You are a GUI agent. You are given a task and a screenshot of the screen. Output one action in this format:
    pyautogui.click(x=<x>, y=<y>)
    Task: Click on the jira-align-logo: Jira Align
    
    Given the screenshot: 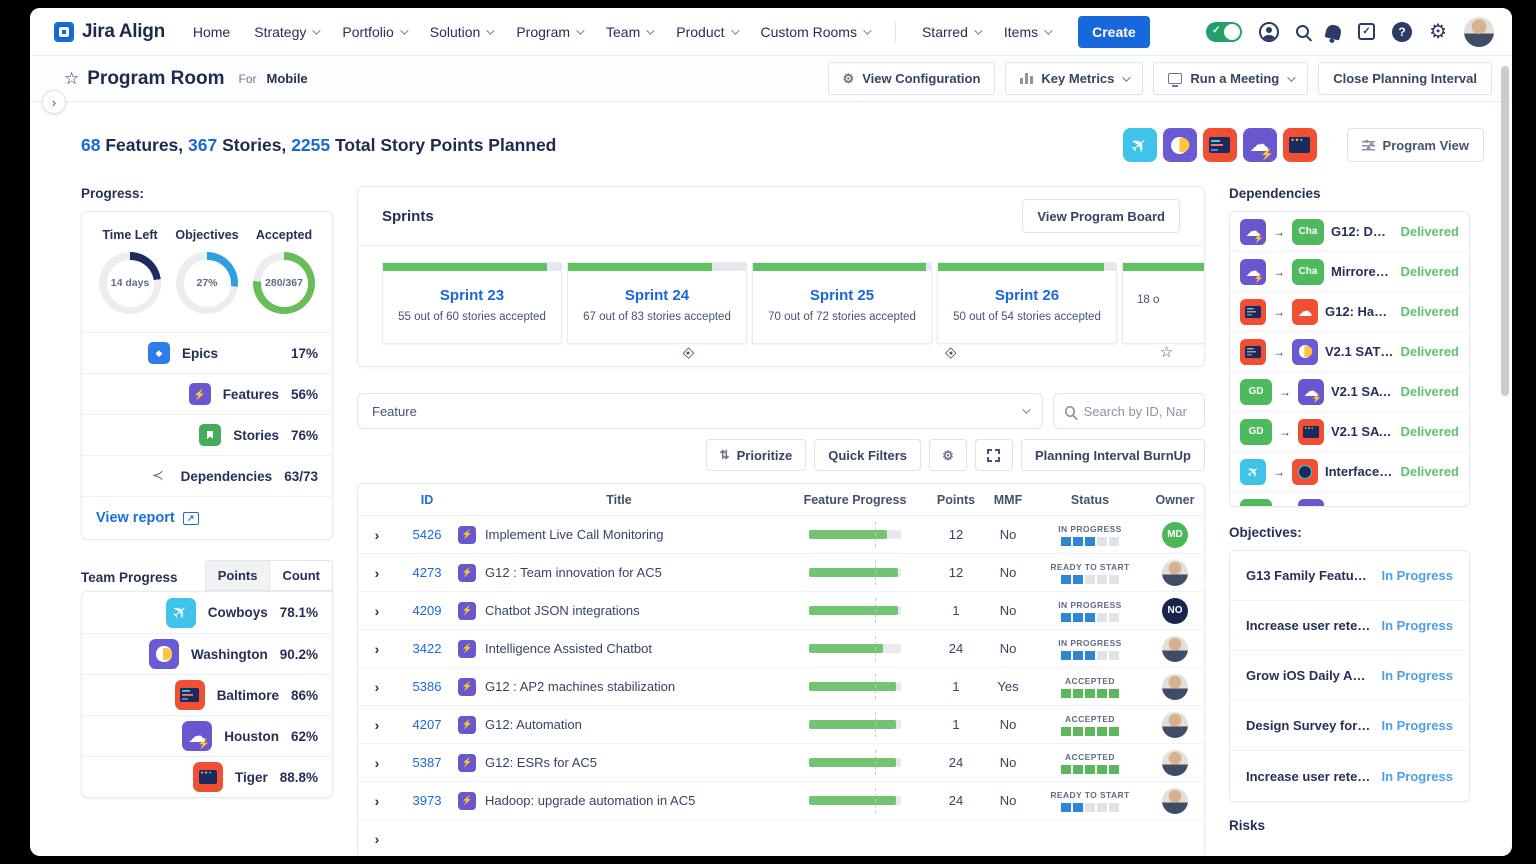 What is the action you would take?
    pyautogui.click(x=109, y=32)
    